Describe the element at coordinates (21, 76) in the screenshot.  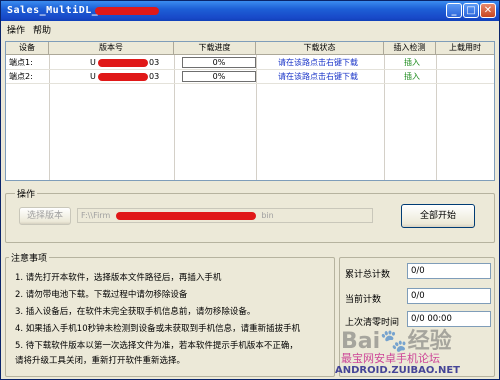
I see `device-cell: 端点2:` at that location.